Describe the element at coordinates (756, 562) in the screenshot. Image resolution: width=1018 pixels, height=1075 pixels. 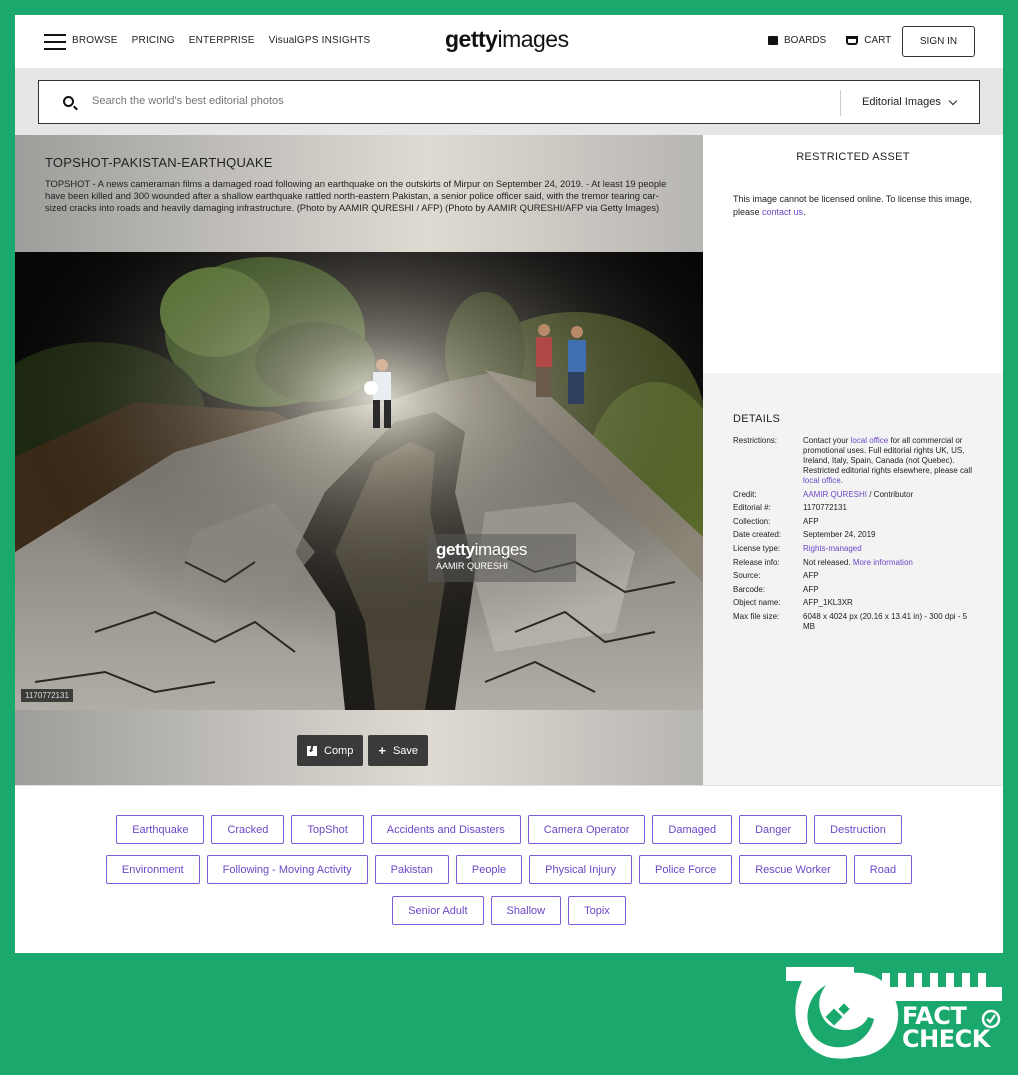
I see `details-key: Release info:` at that location.